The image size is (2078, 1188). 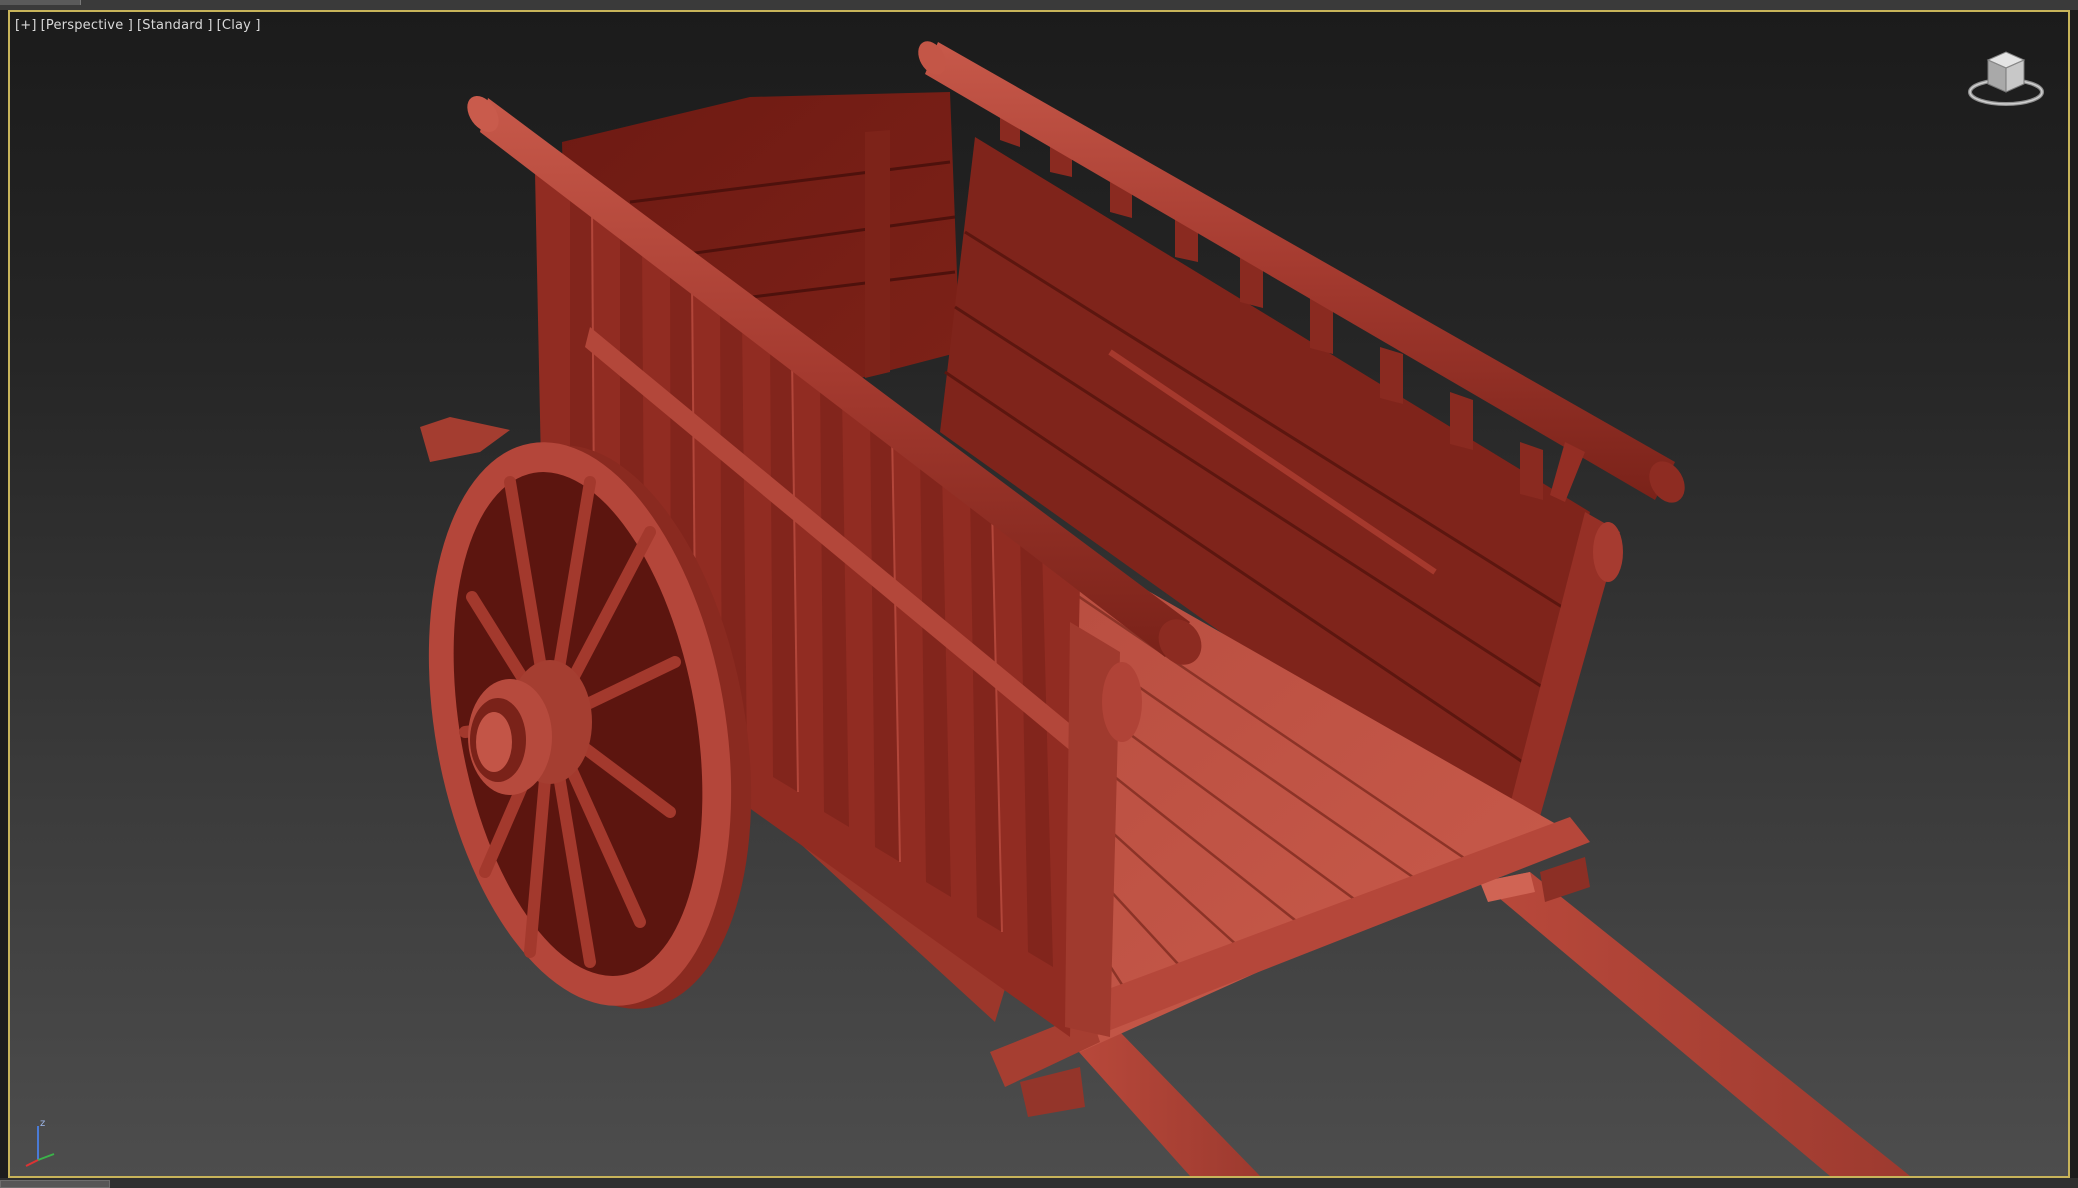 What do you see at coordinates (1039, 1183) in the screenshot?
I see `bottom-bar` at bounding box center [1039, 1183].